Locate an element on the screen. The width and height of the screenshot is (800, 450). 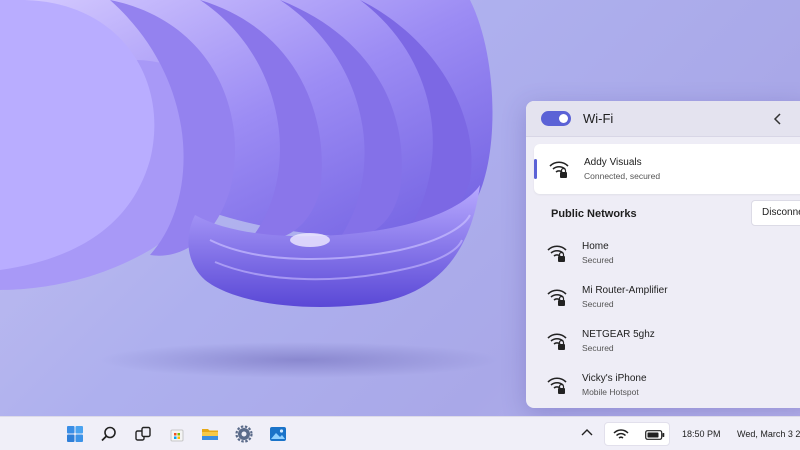
battery-icon is located at coordinates (655, 435).